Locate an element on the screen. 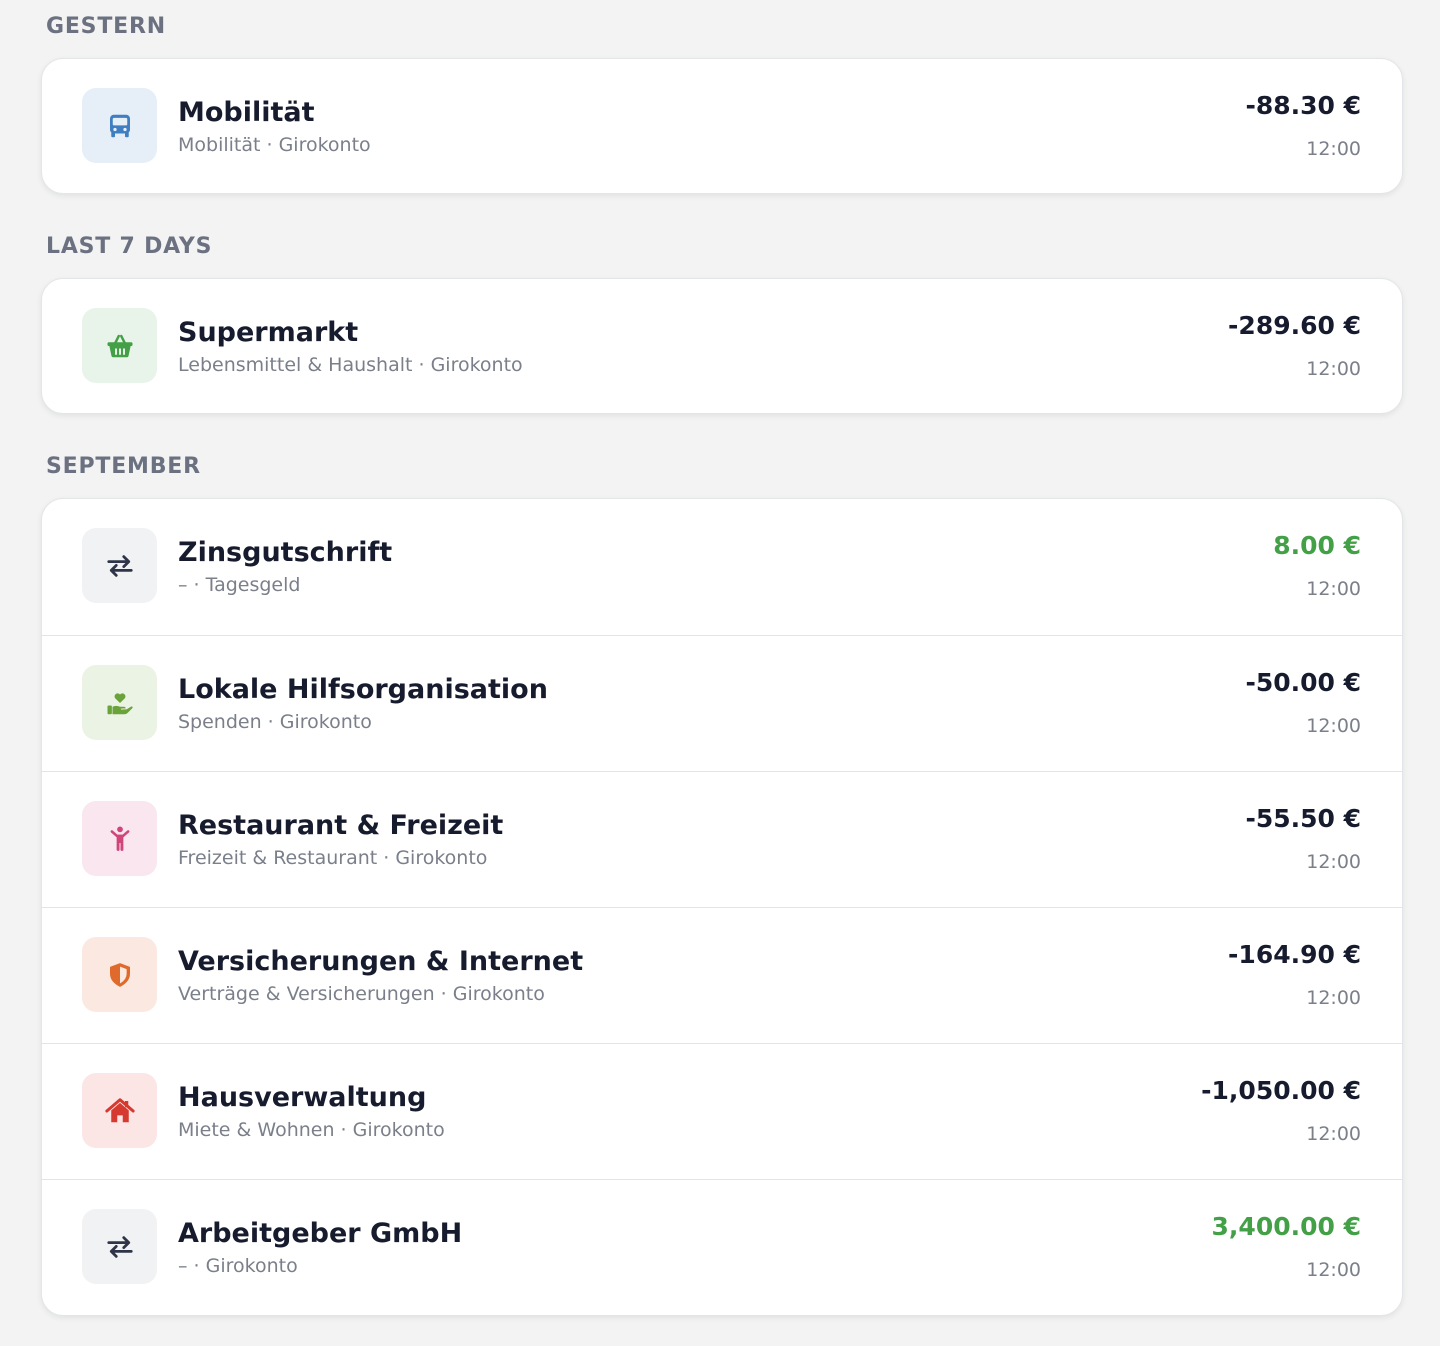  shield-icon is located at coordinates (119, 974).